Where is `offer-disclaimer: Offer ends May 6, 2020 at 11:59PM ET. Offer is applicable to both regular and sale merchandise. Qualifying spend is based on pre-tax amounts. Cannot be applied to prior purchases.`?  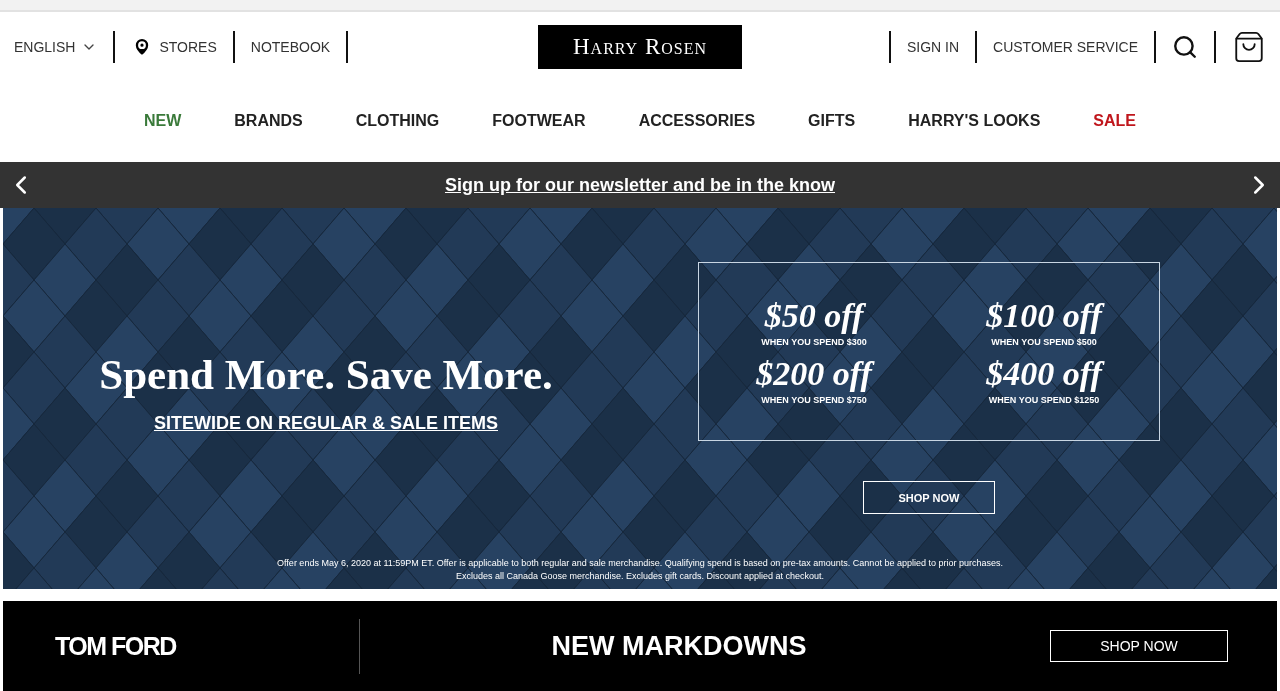 offer-disclaimer: Offer ends May 6, 2020 at 11:59PM ET. Offer is applicable to both regular and sale merchandise. Qualifying spend is based on pre-tax amounts. Cannot be applied to prior purchases. is located at coordinates (640, 563).